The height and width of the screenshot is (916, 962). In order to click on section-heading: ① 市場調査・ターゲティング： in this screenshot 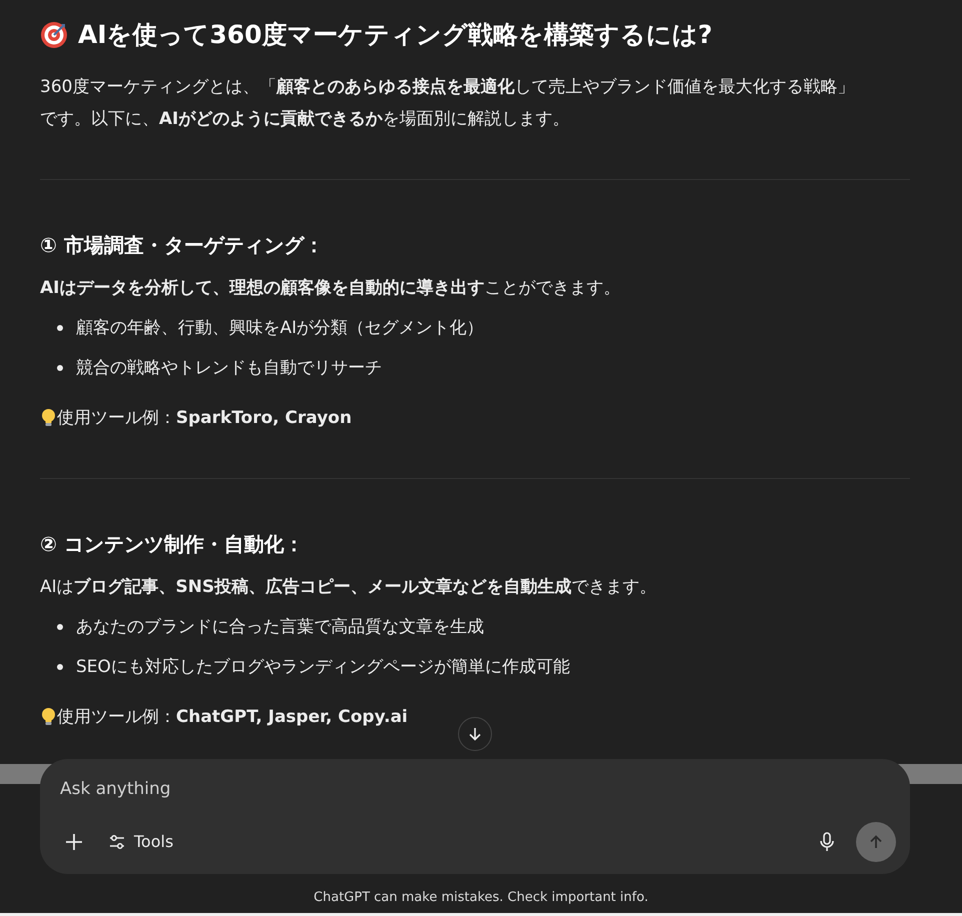, I will do `click(182, 245)`.